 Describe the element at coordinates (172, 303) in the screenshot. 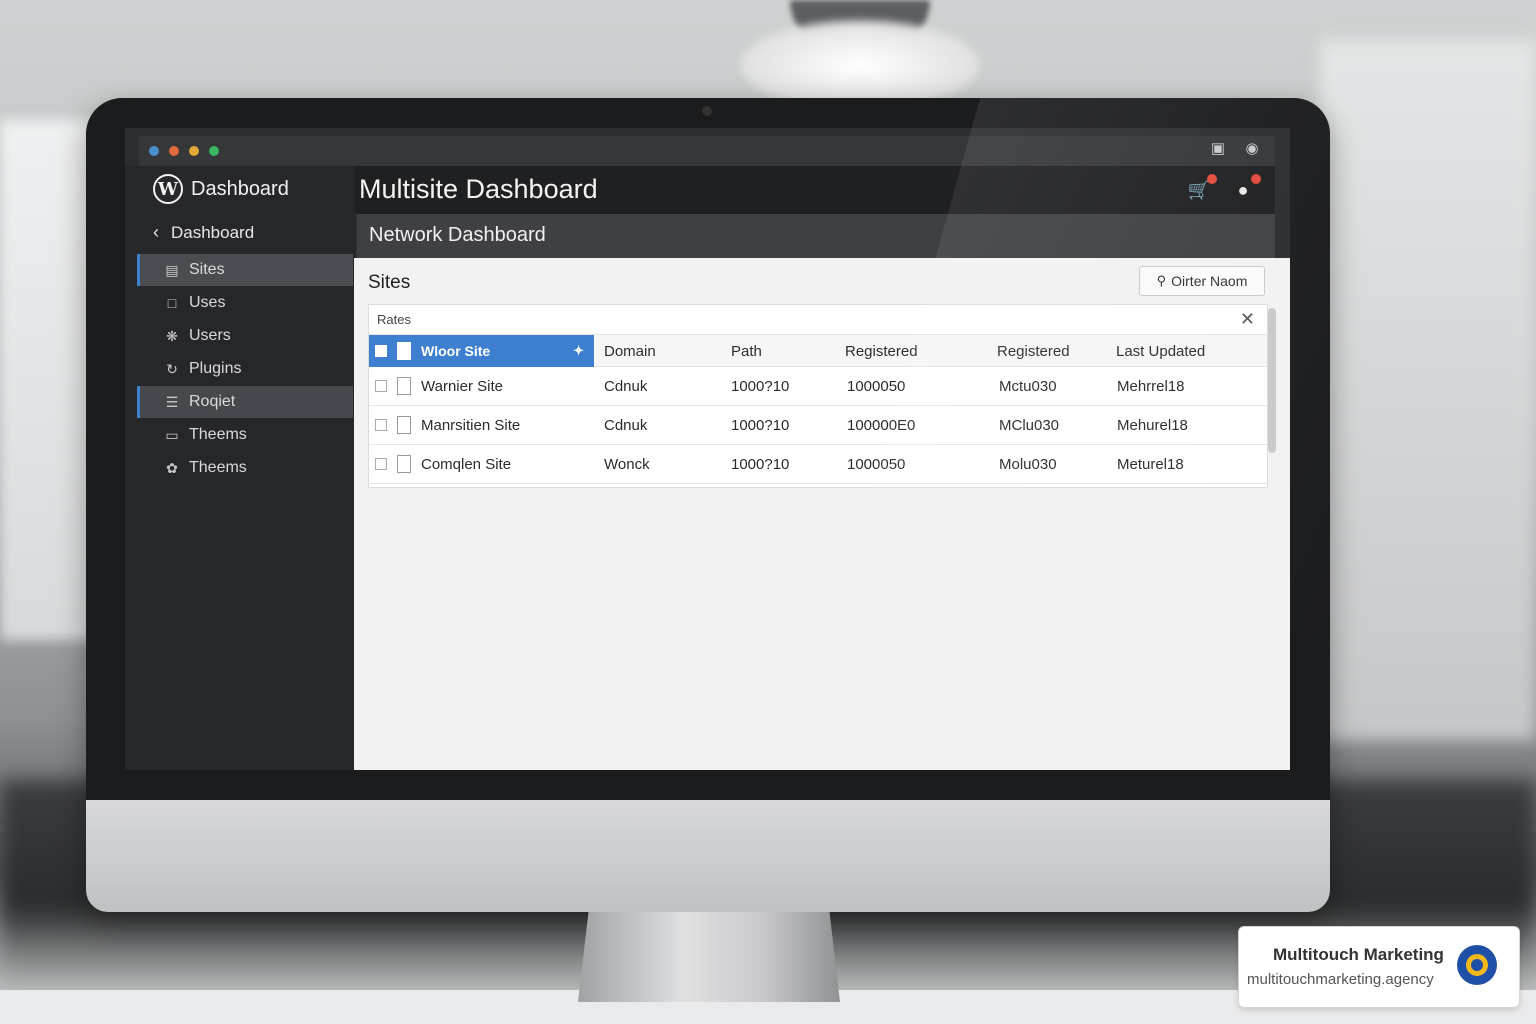

I see `lock-icon: □` at that location.